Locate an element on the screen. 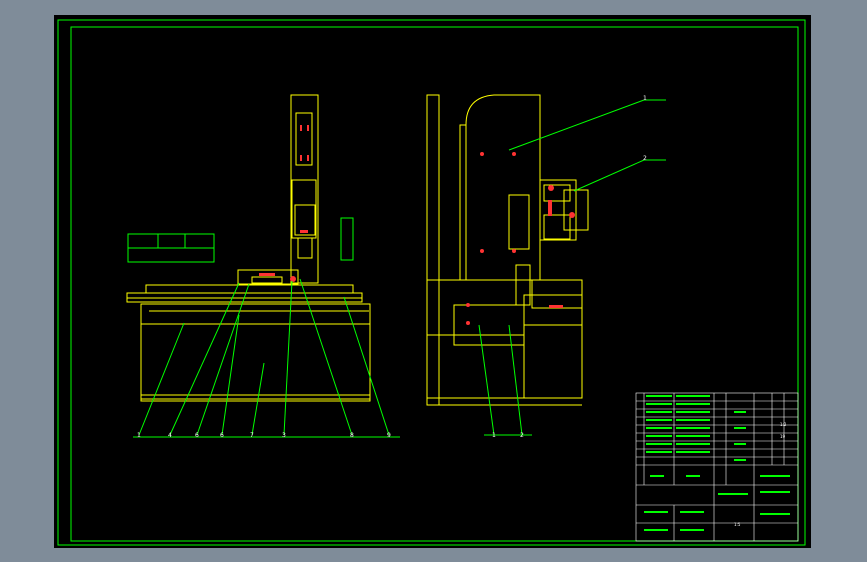 The height and width of the screenshot is (562, 867). side-bottom-label: 1 is located at coordinates (494, 435).